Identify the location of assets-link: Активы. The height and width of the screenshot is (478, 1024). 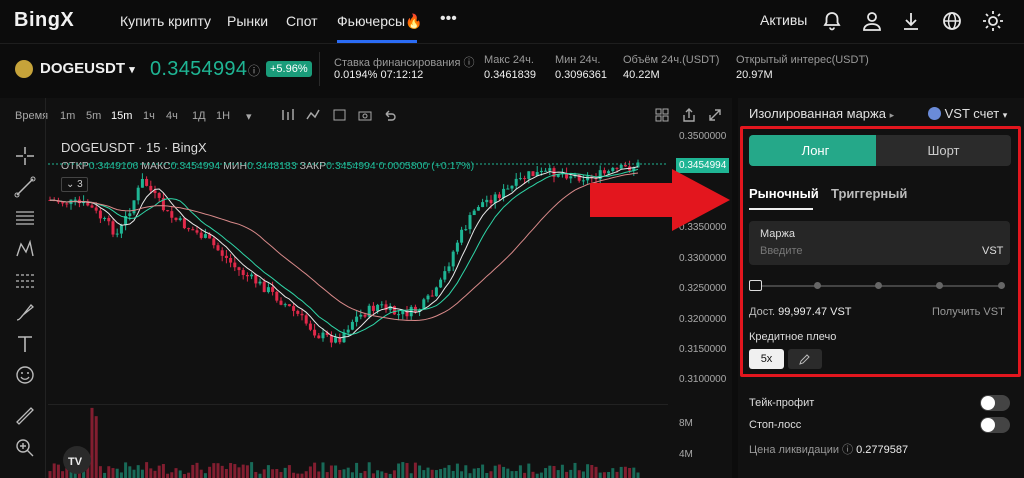
(783, 20).